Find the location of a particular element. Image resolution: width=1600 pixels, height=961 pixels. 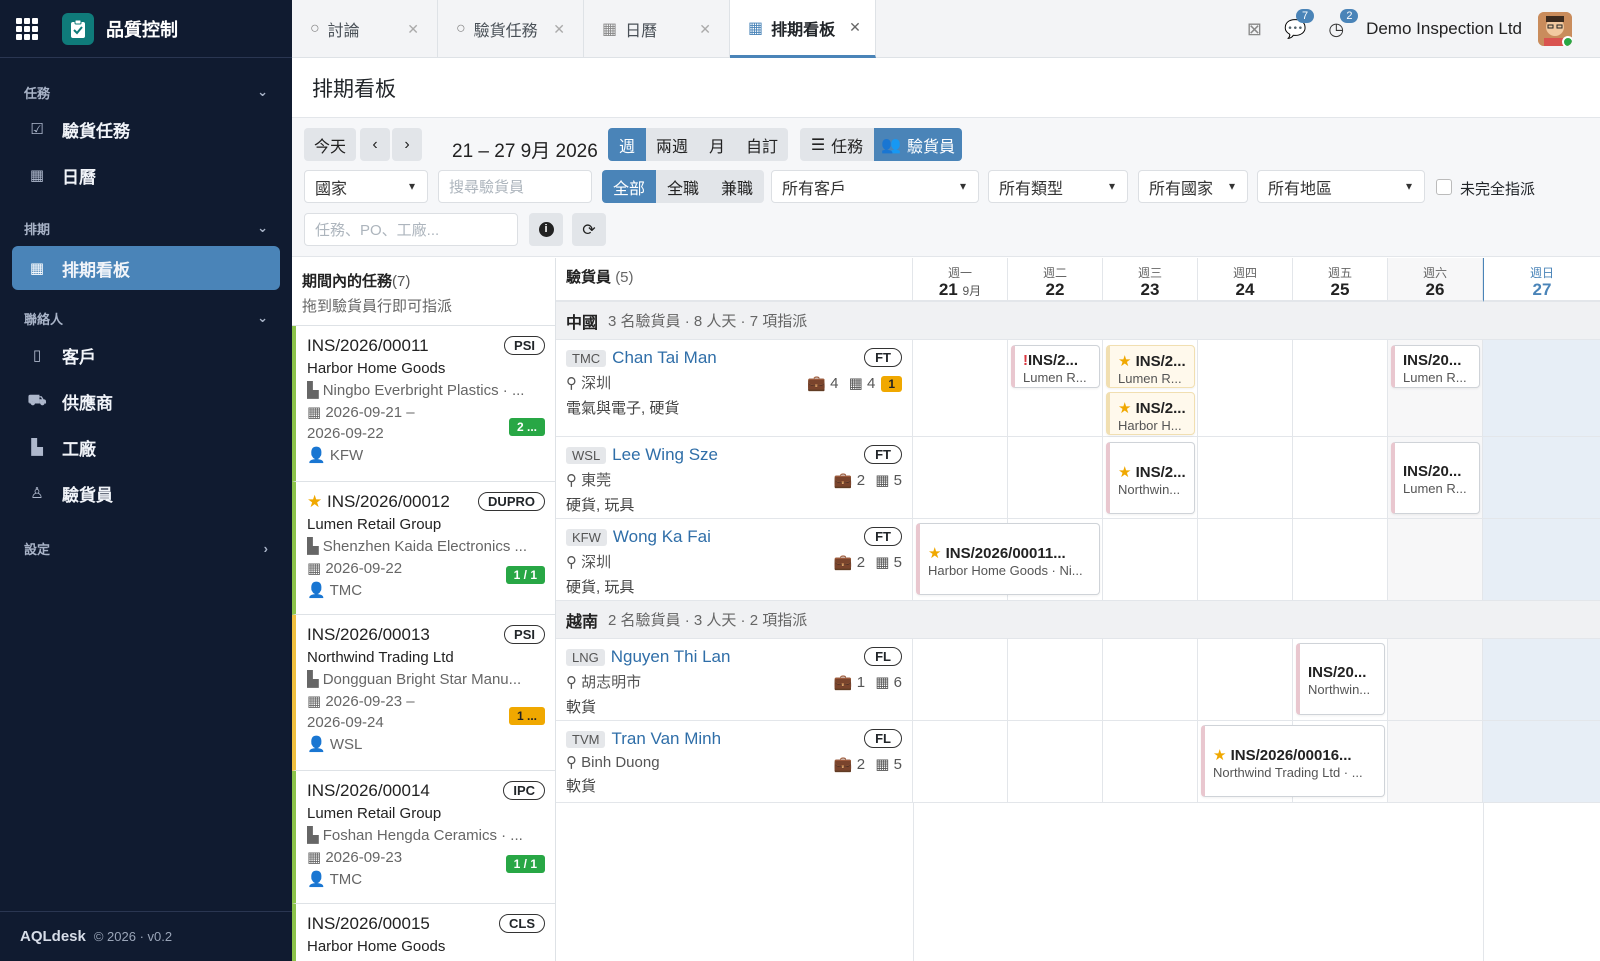

sidebar-item-factories: ▙ 工廠 is located at coordinates (146, 447).